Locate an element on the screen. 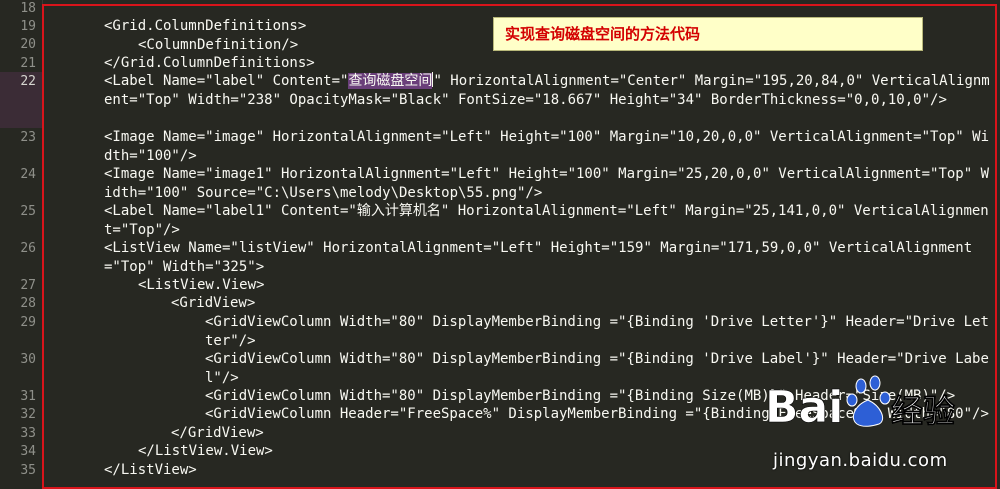  line-number: 30 is located at coordinates (28, 359).